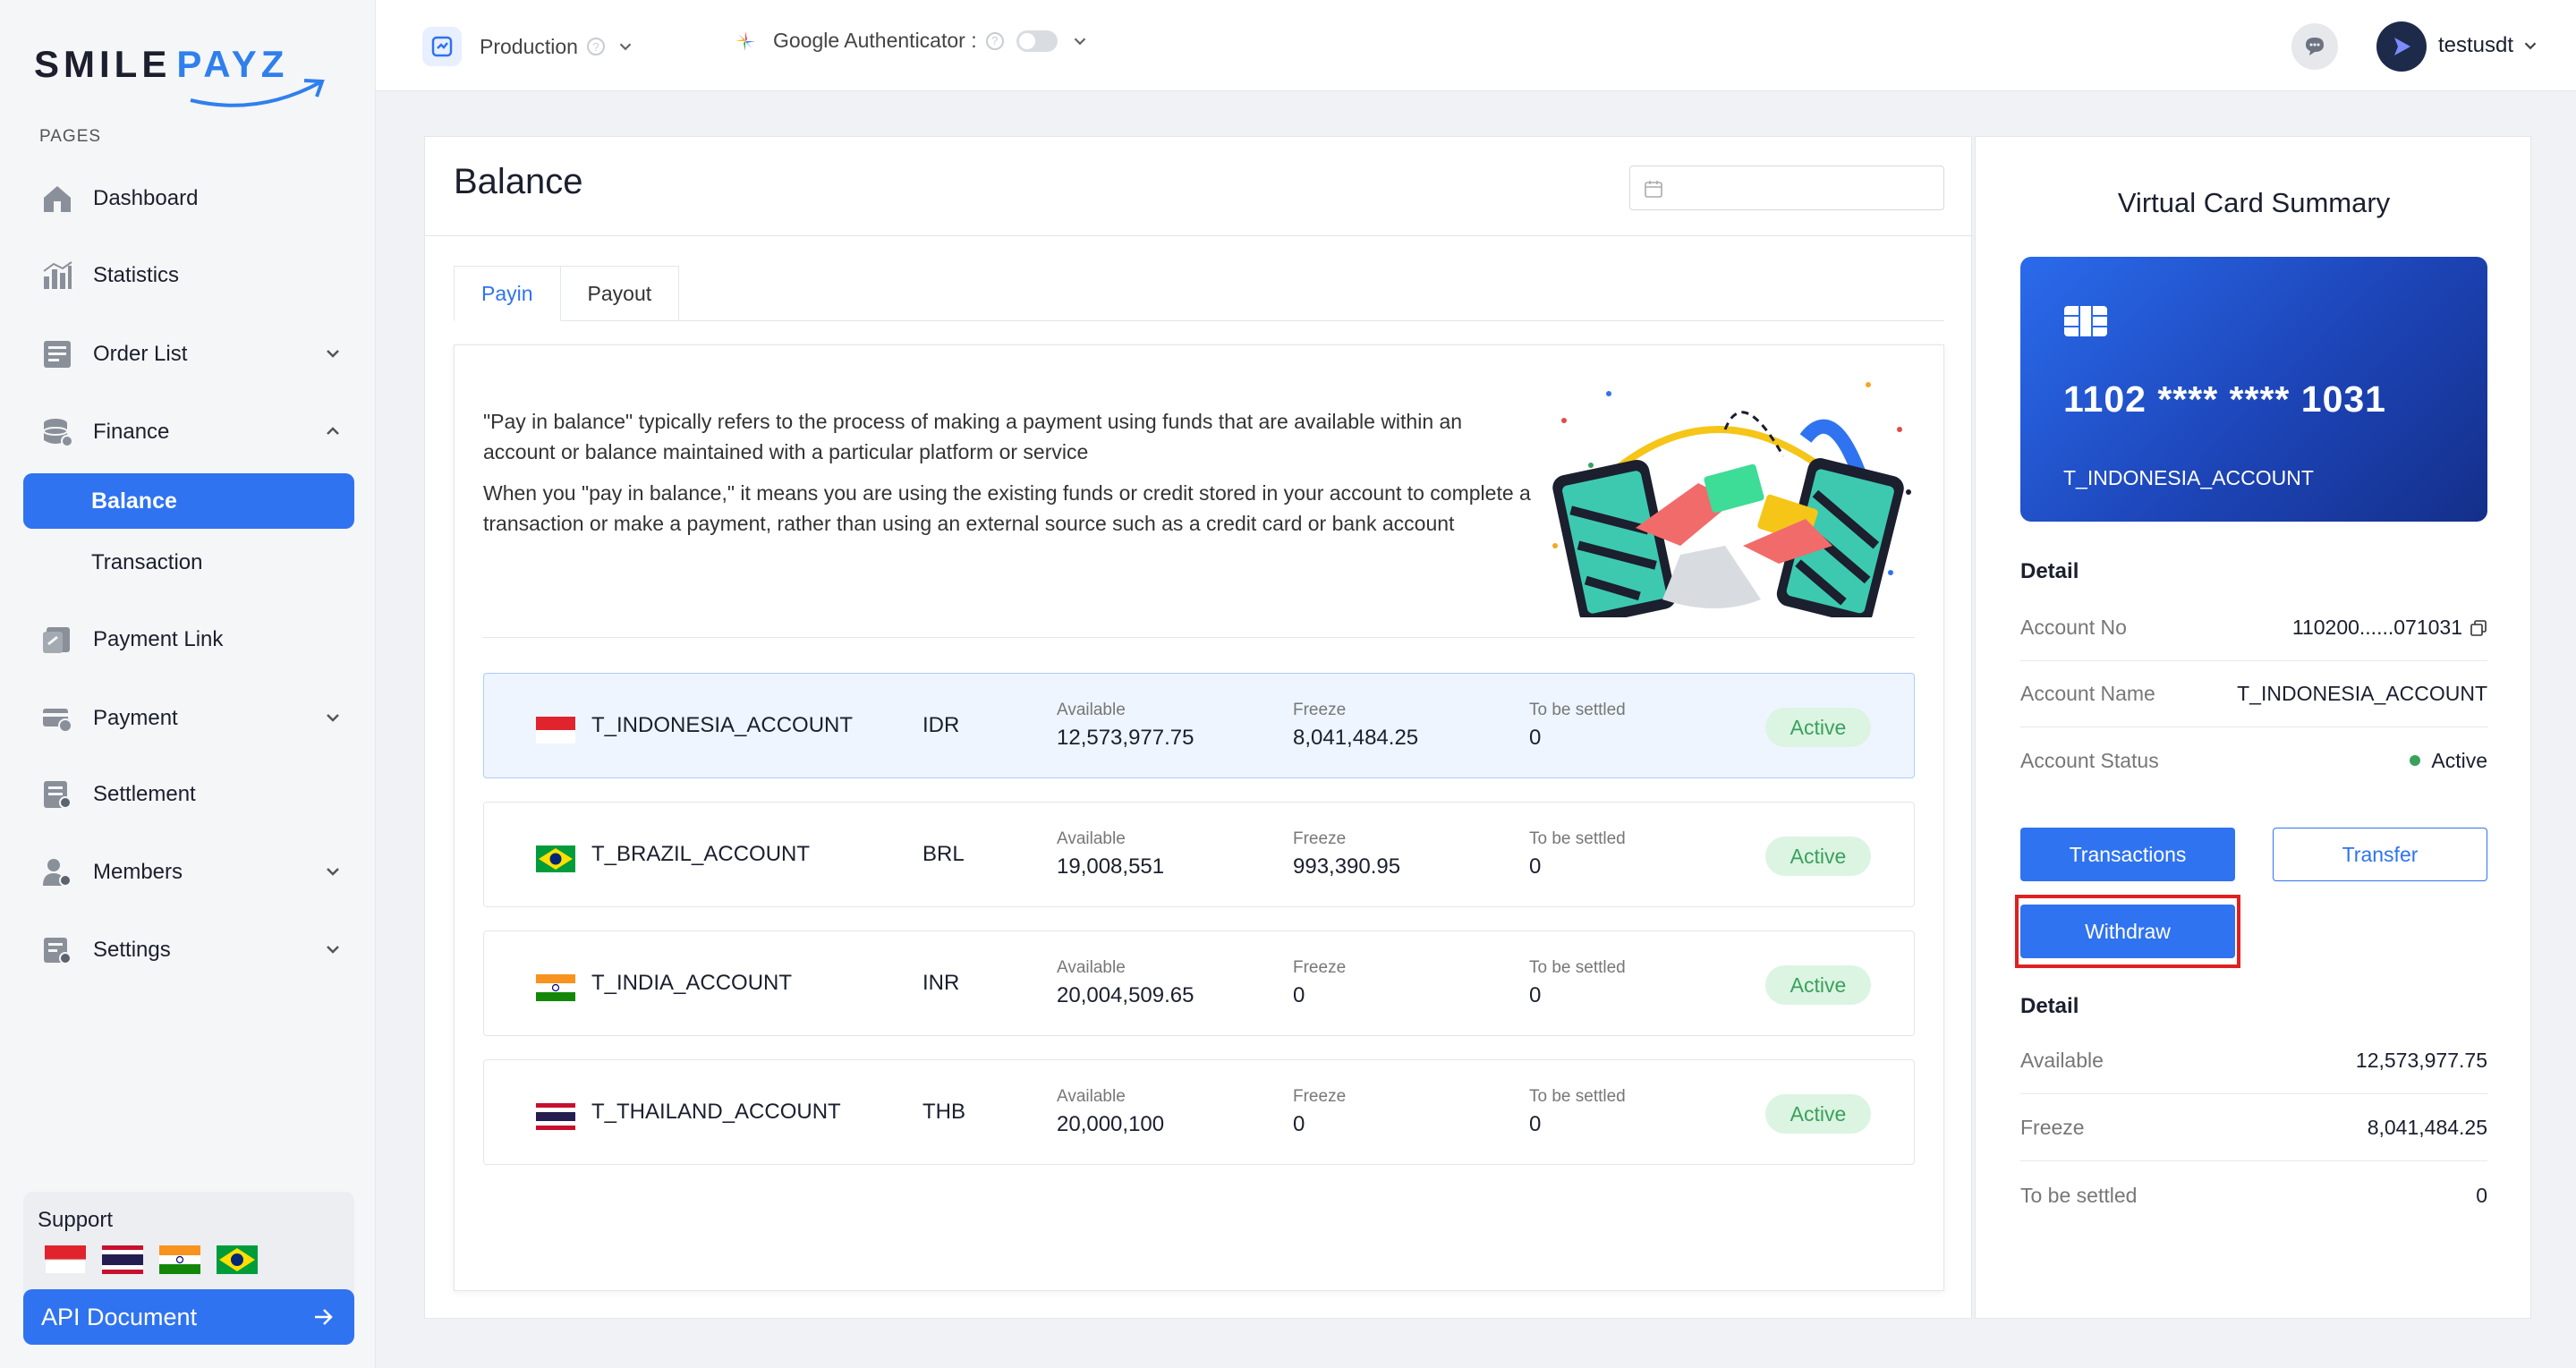 The width and height of the screenshot is (2576, 1368). Describe the element at coordinates (442, 46) in the screenshot. I see `environment-icon` at that location.